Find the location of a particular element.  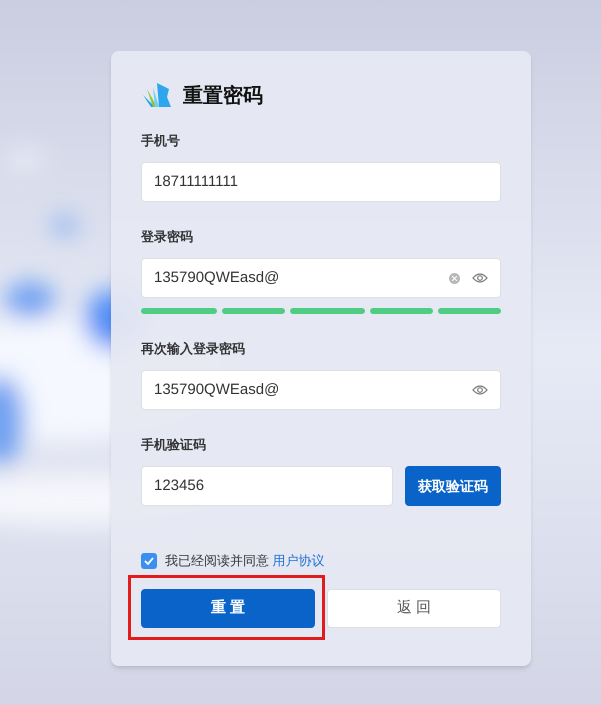

book-logo-icon is located at coordinates (156, 96).